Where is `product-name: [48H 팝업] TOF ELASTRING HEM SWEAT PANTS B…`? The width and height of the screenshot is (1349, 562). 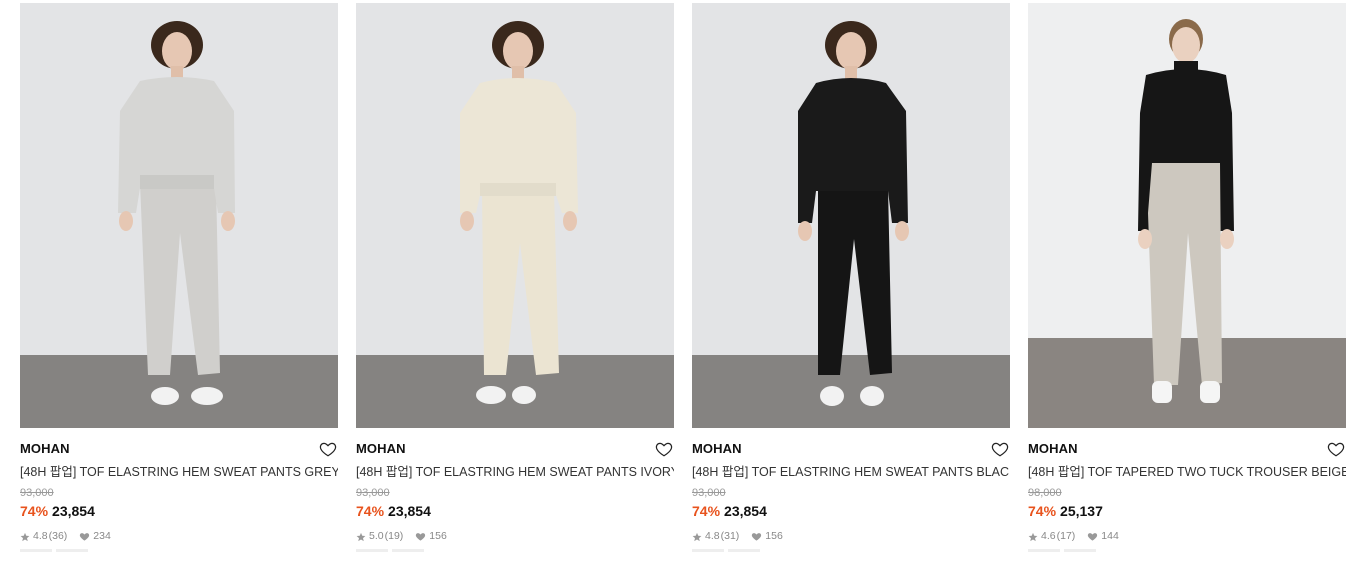 product-name: [48H 팝업] TOF ELASTRING HEM SWEAT PANTS B… is located at coordinates (851, 472).